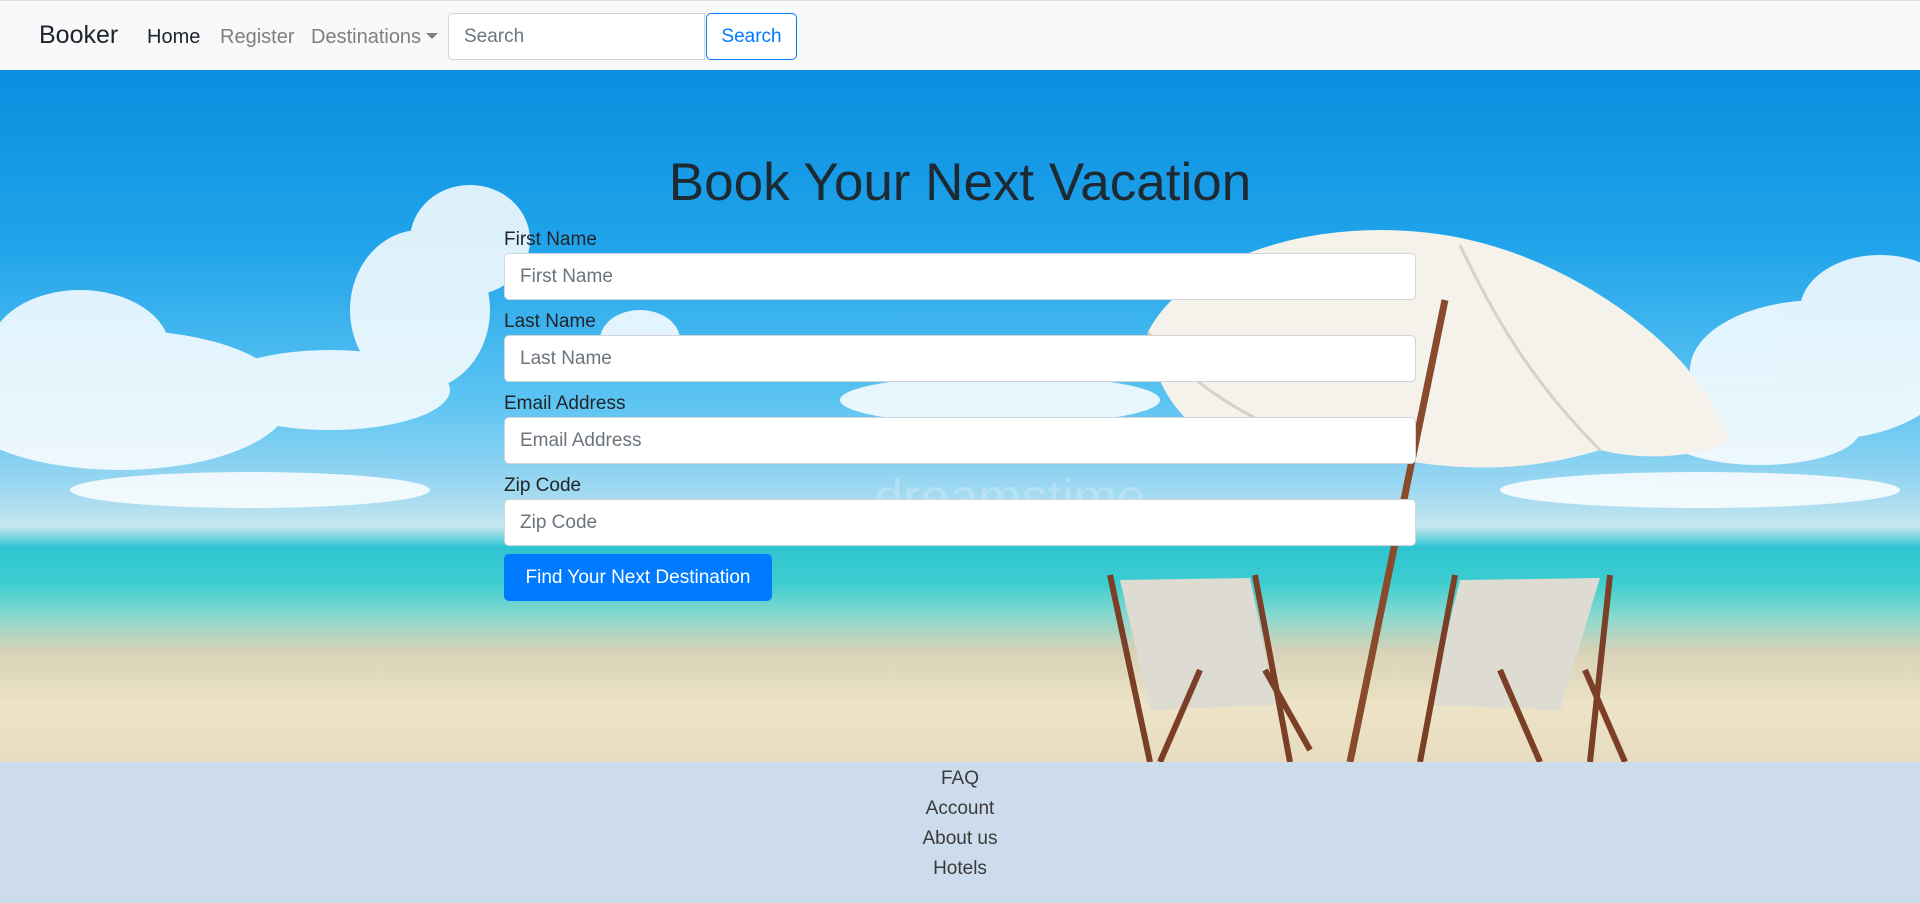 This screenshot has height=903, width=1920. What do you see at coordinates (576, 36) in the screenshot?
I see `search-input` at bounding box center [576, 36].